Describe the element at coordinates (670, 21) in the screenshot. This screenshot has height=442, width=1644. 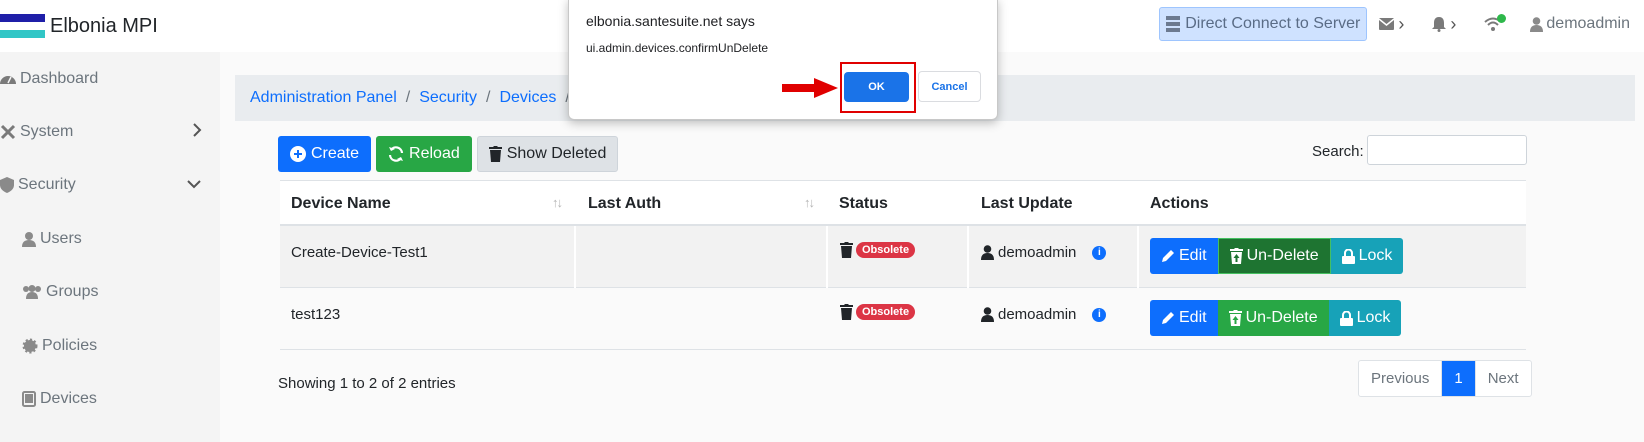
I see `dialog-title: elbonia.santesuite.net says` at that location.